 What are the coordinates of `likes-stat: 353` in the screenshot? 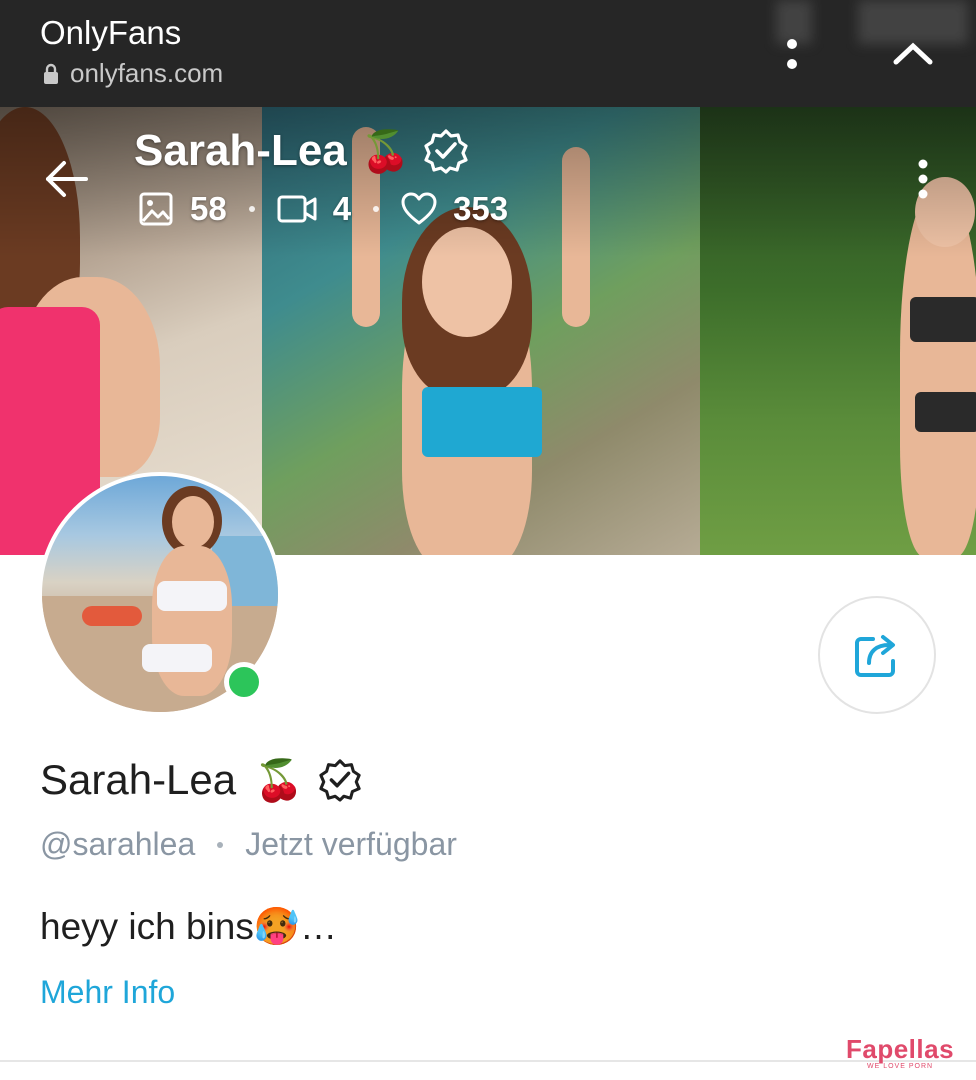 It's located at (454, 209).